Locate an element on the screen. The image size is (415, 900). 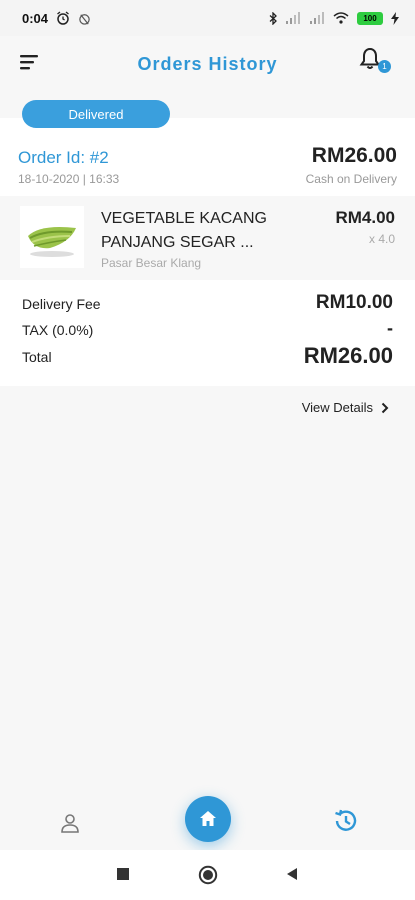
menu-icon is located at coordinates (30, 63).